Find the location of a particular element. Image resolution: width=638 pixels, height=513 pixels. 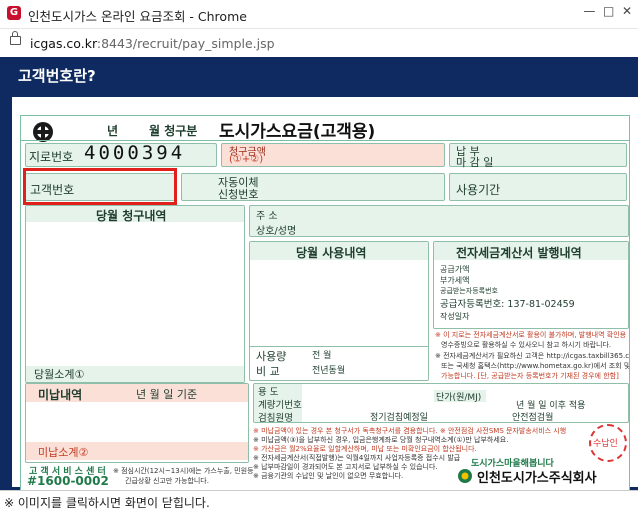

invoice-line-supply: 공급가액 is located at coordinates (455, 269).